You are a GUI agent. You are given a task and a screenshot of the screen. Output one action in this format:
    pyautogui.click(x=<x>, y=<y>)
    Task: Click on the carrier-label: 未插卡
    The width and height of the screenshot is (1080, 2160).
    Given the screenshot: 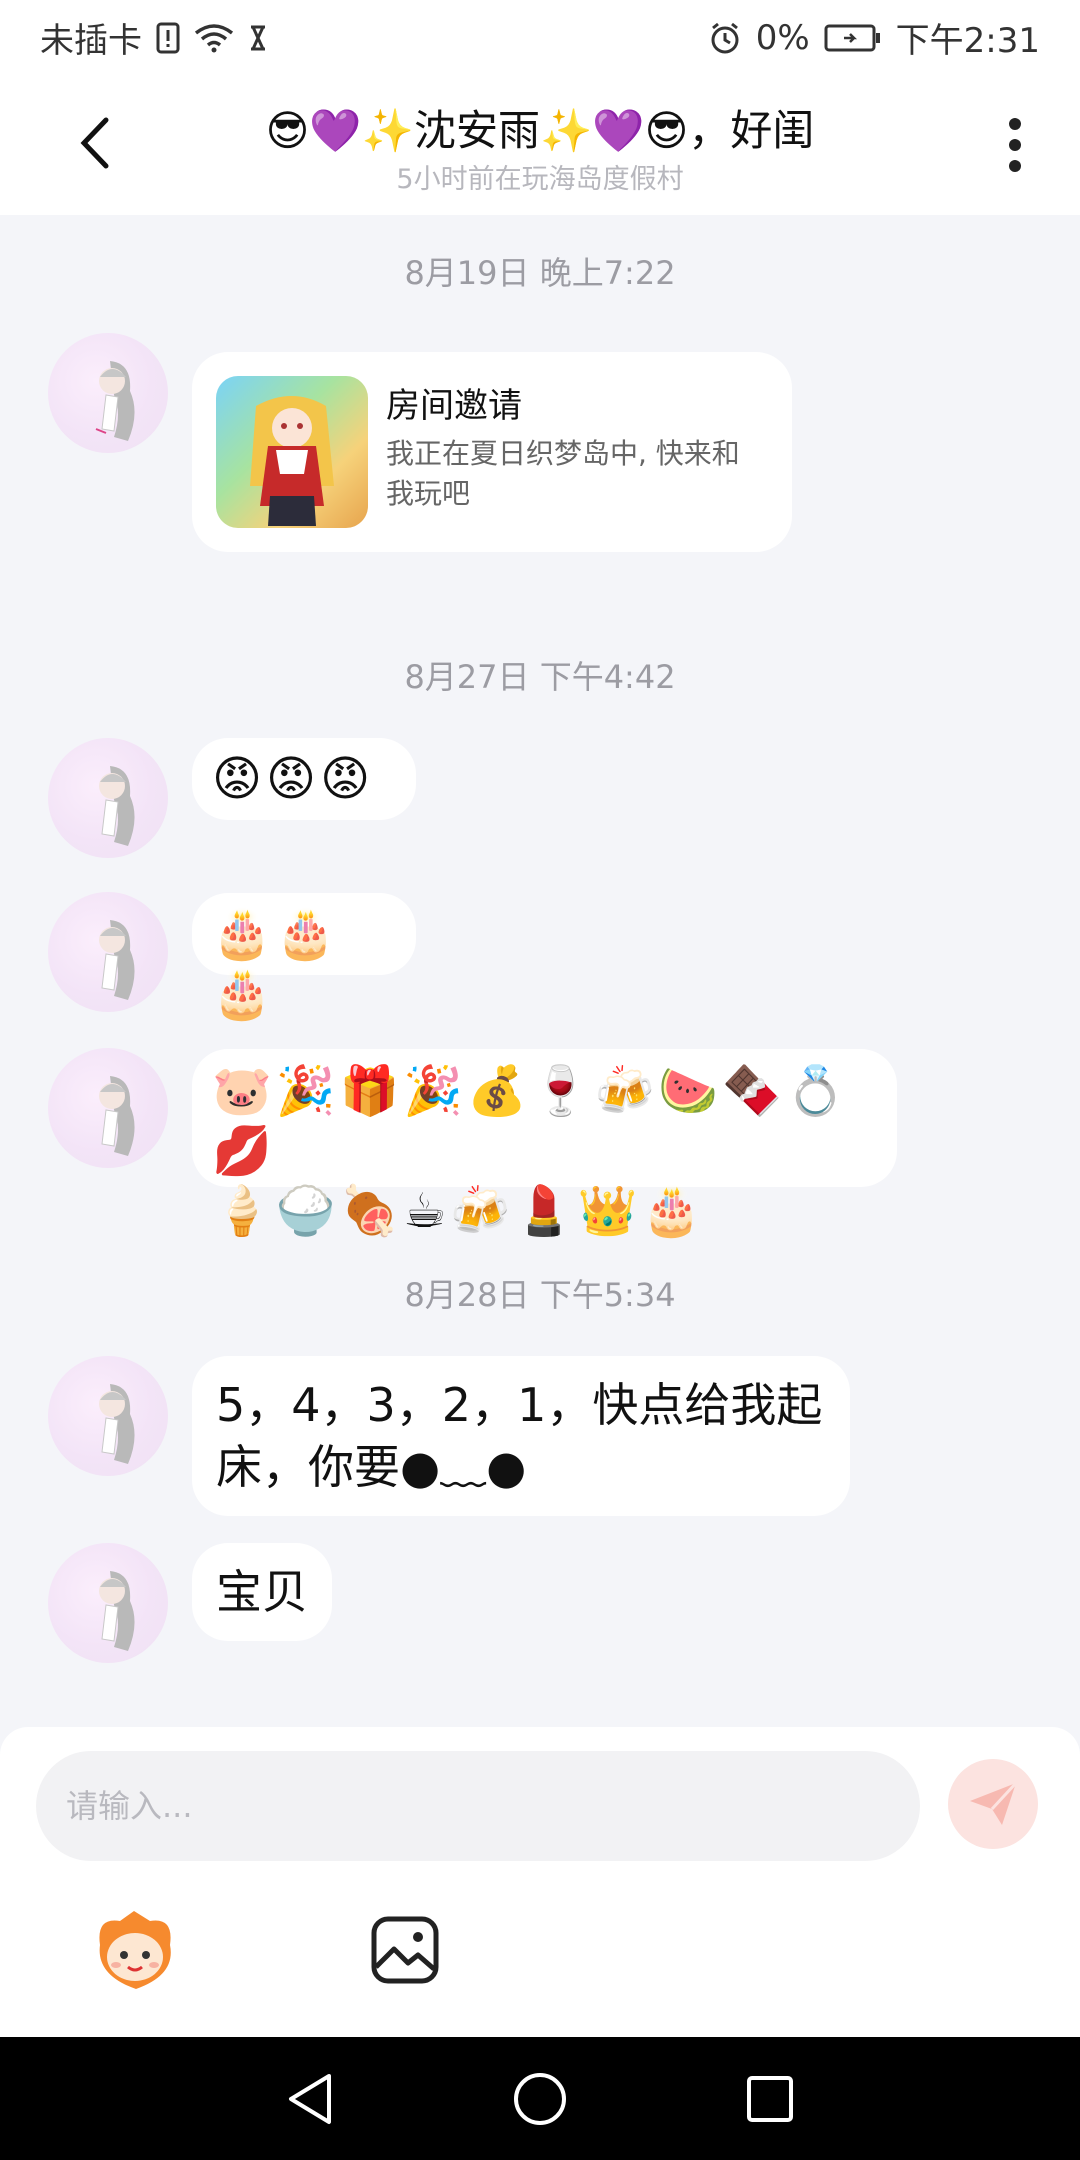 What is the action you would take?
    pyautogui.click(x=91, y=41)
    